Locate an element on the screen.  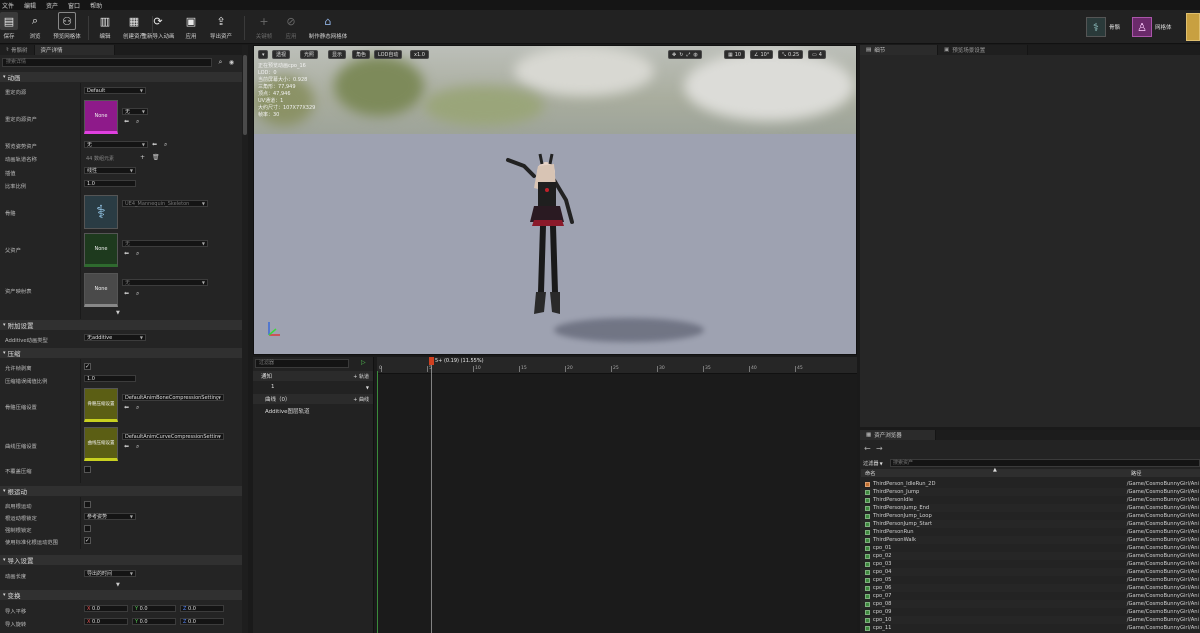
retarget-source-dropdown: Default is located at coordinates (115, 90).